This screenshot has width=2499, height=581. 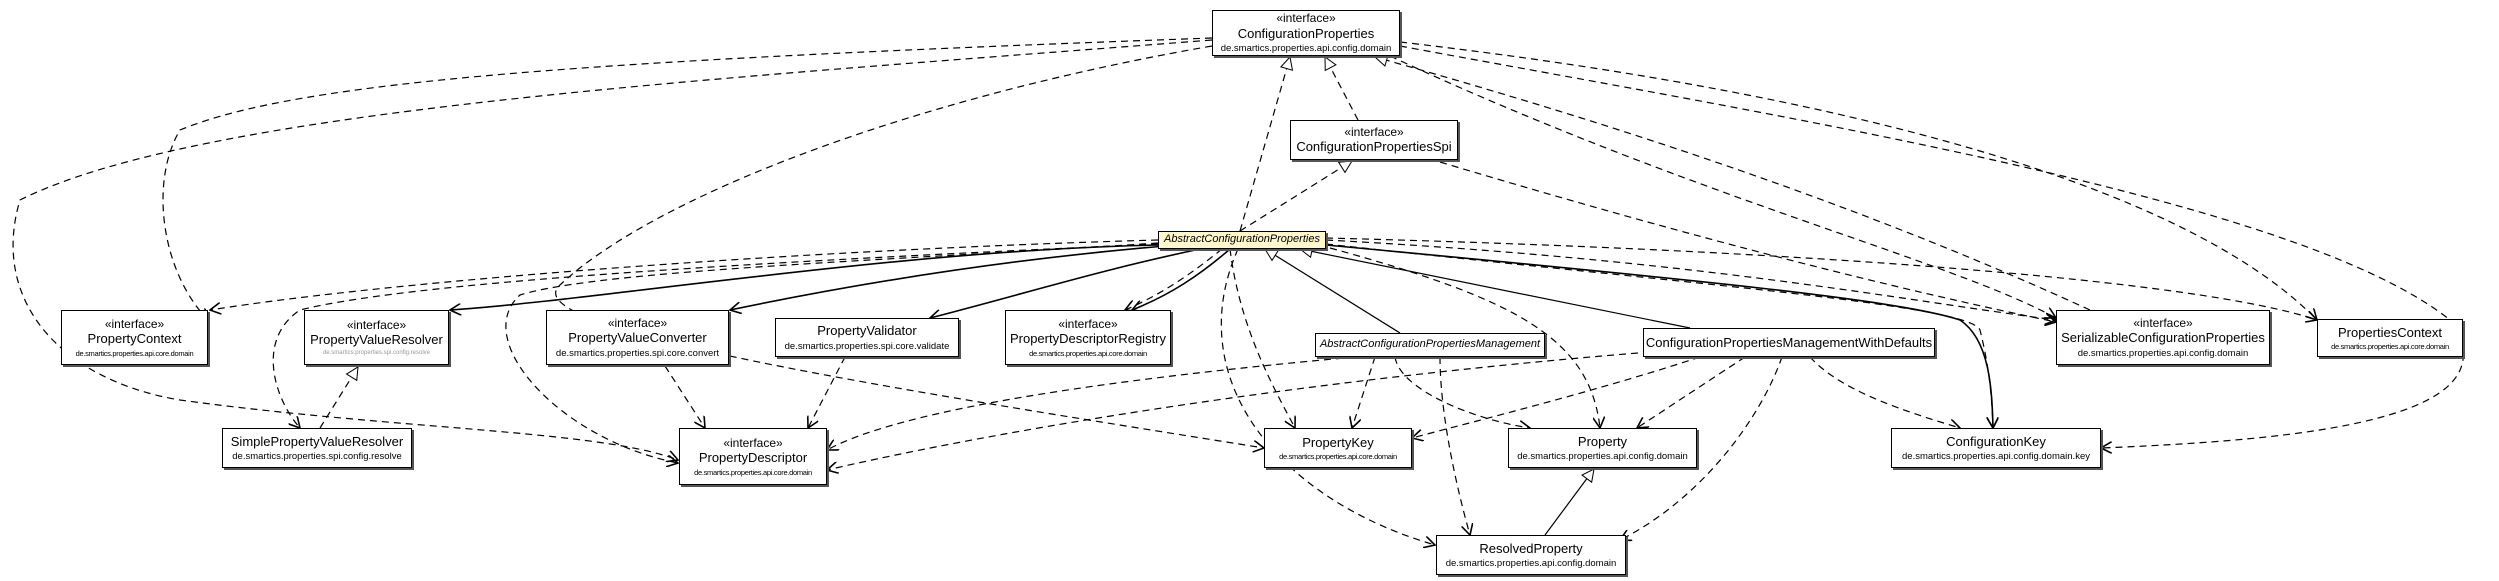 I want to click on class-name: SerializableConfigurationProperties, so click(x=2163, y=338).